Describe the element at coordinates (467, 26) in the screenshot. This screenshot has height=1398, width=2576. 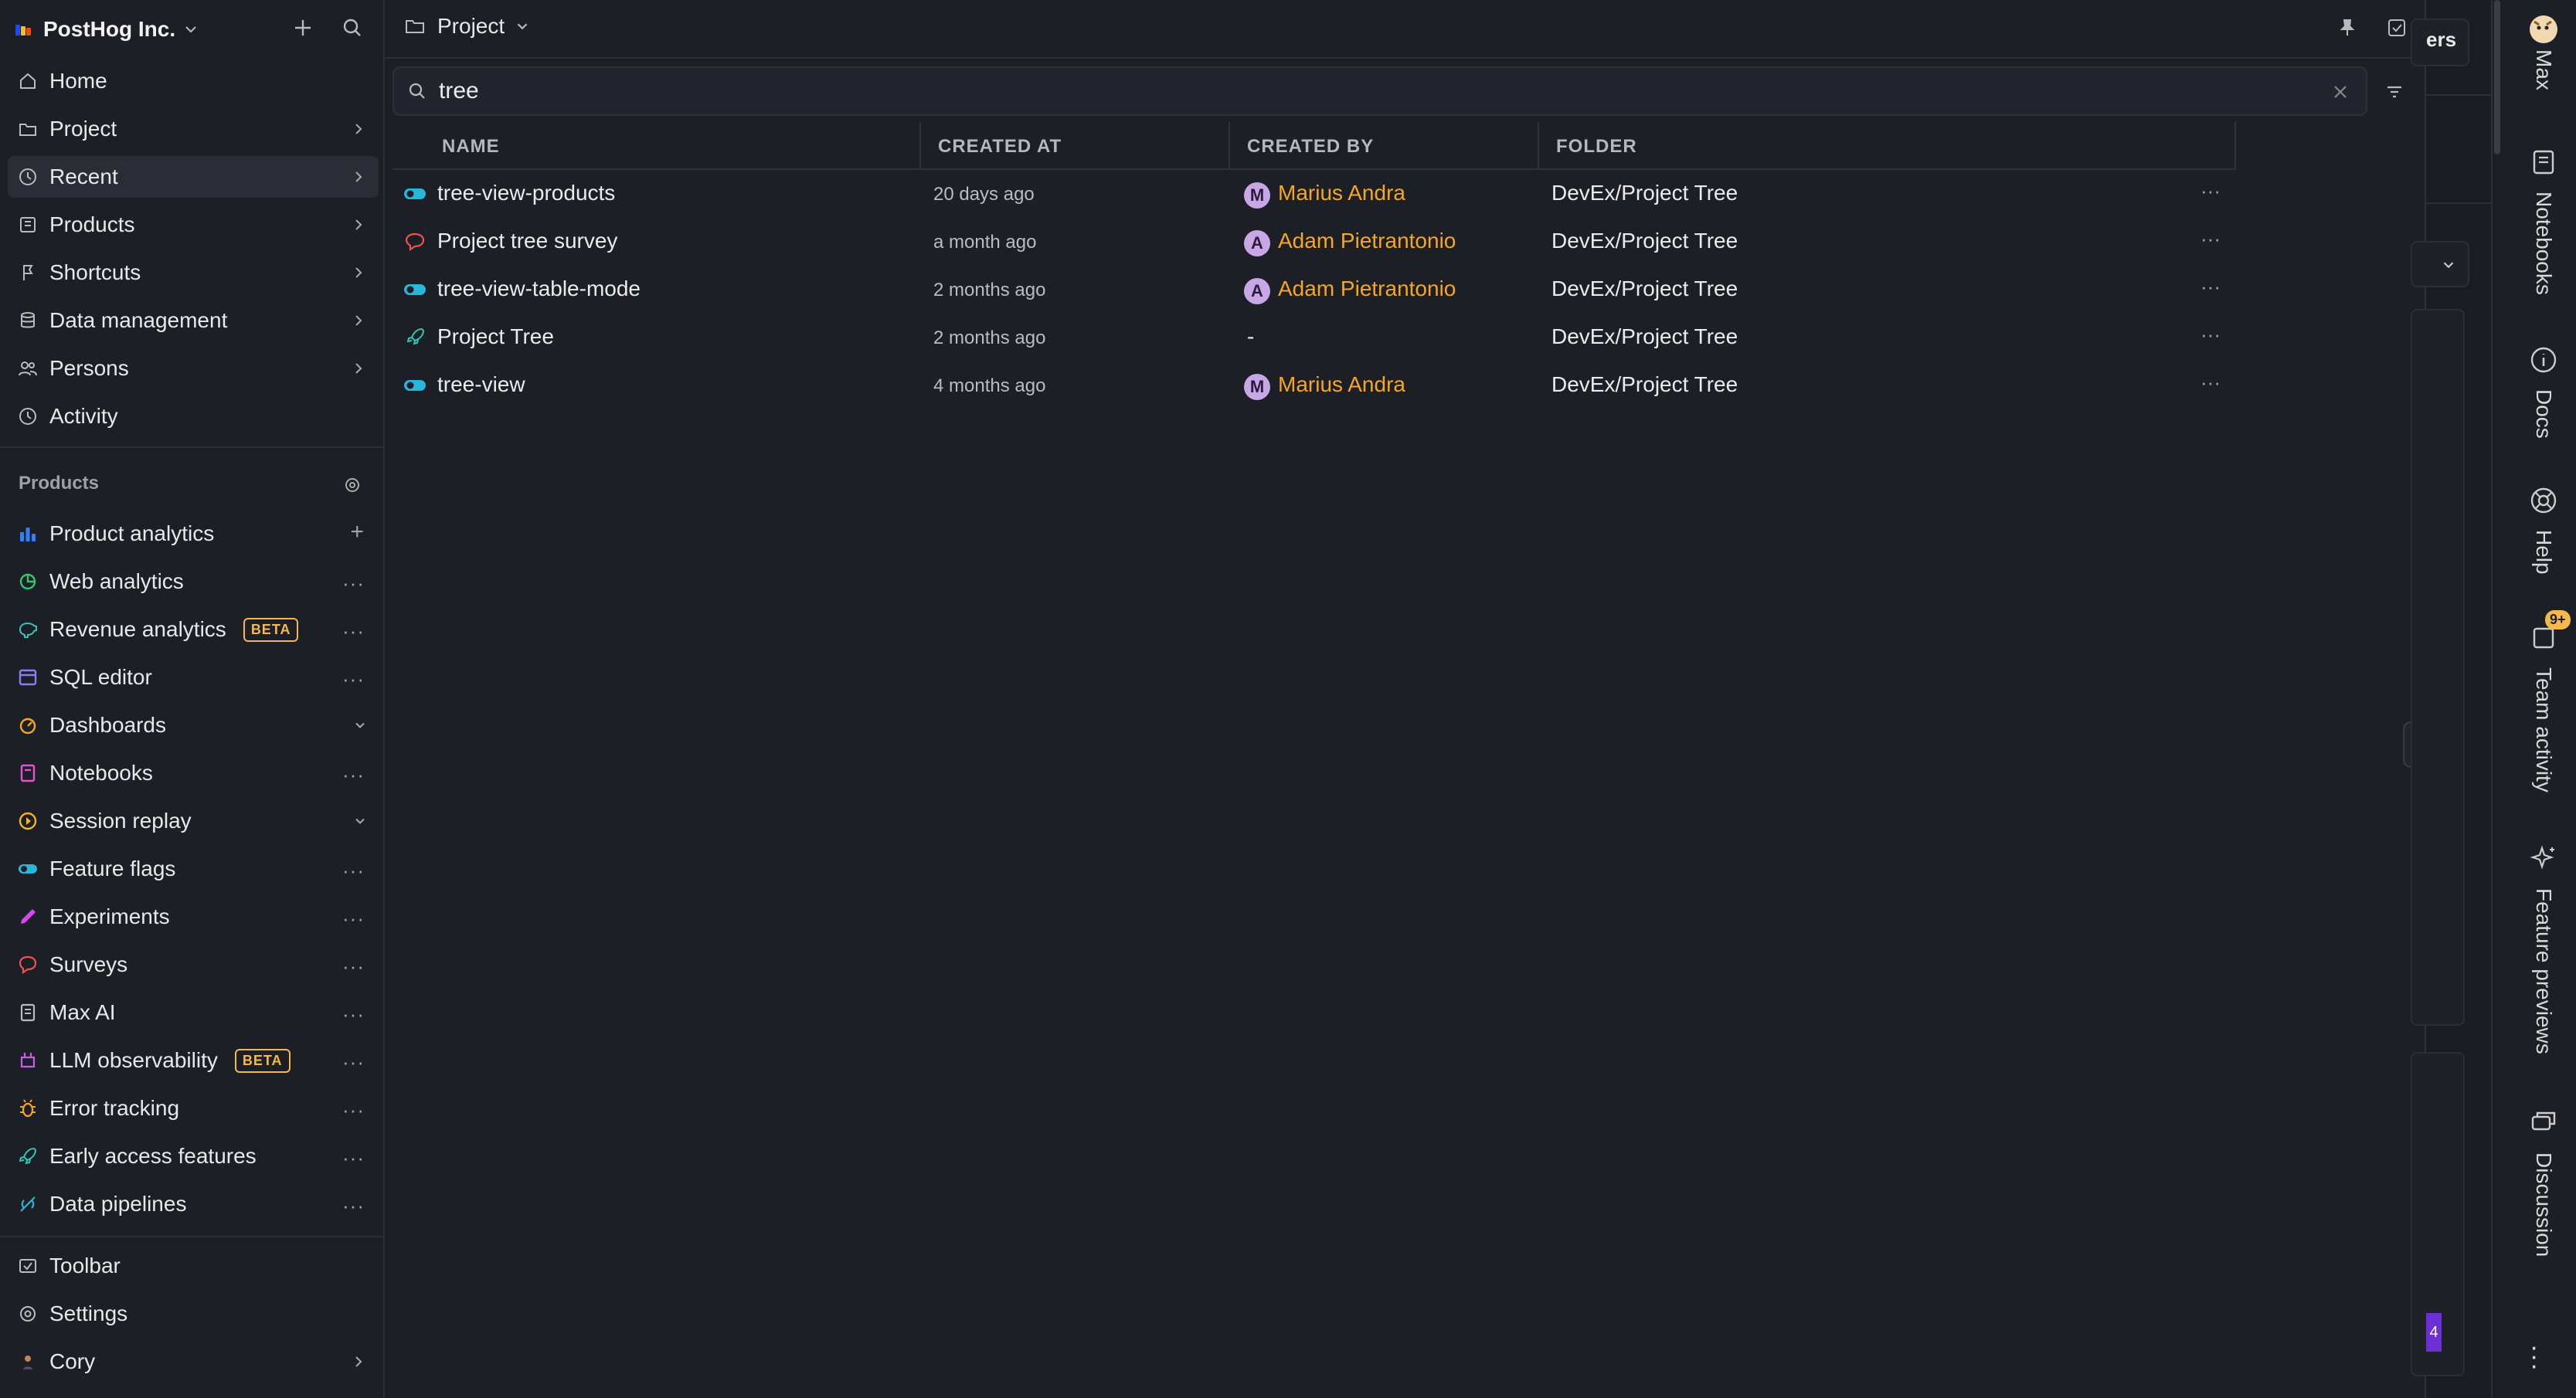
I see `breadcrumb: Project` at that location.